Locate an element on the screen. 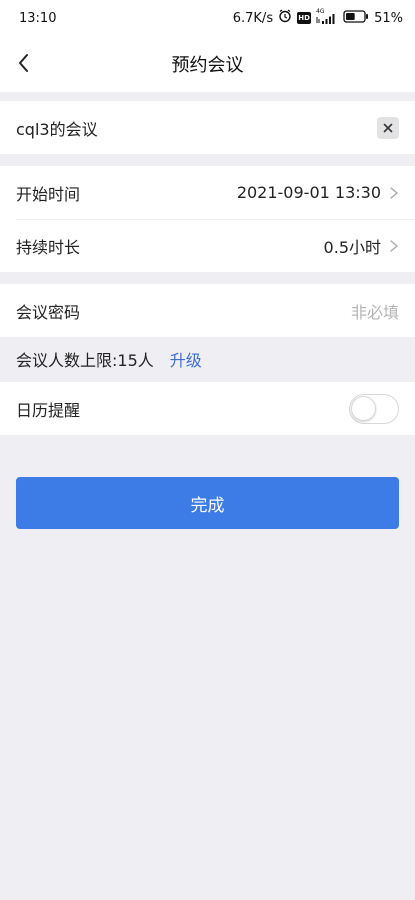  start-time-row: 开始时间 2021-09-01 13:30 is located at coordinates (207, 192).